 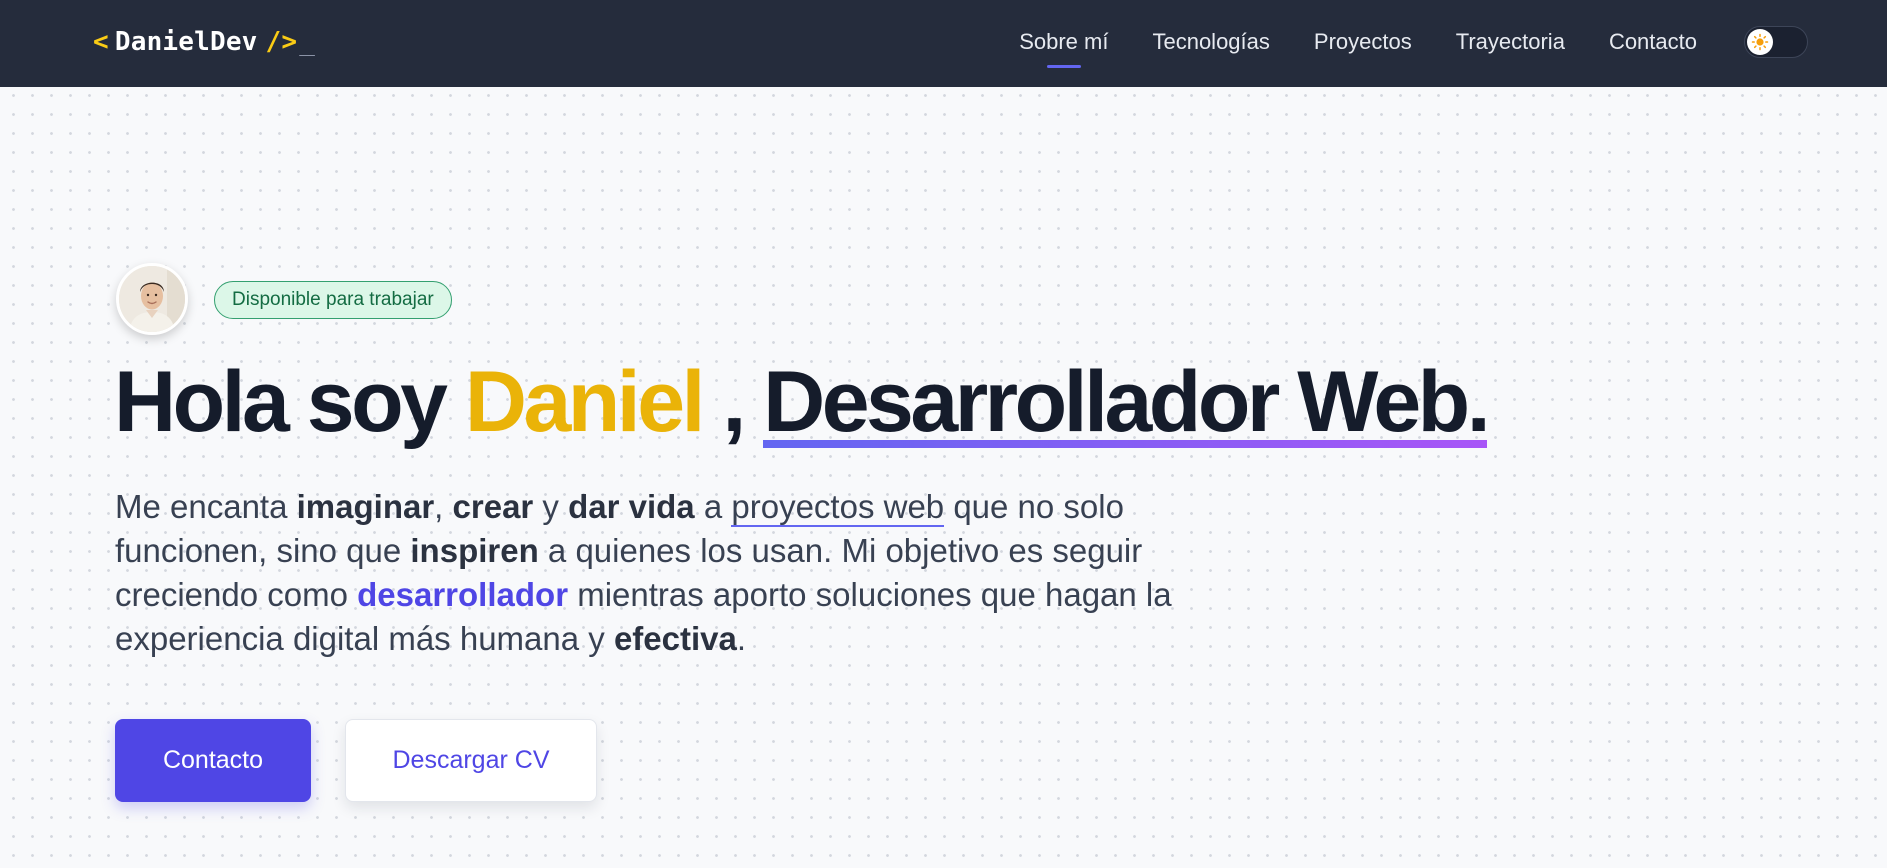 I want to click on logo-cursor: _, so click(x=307, y=42).